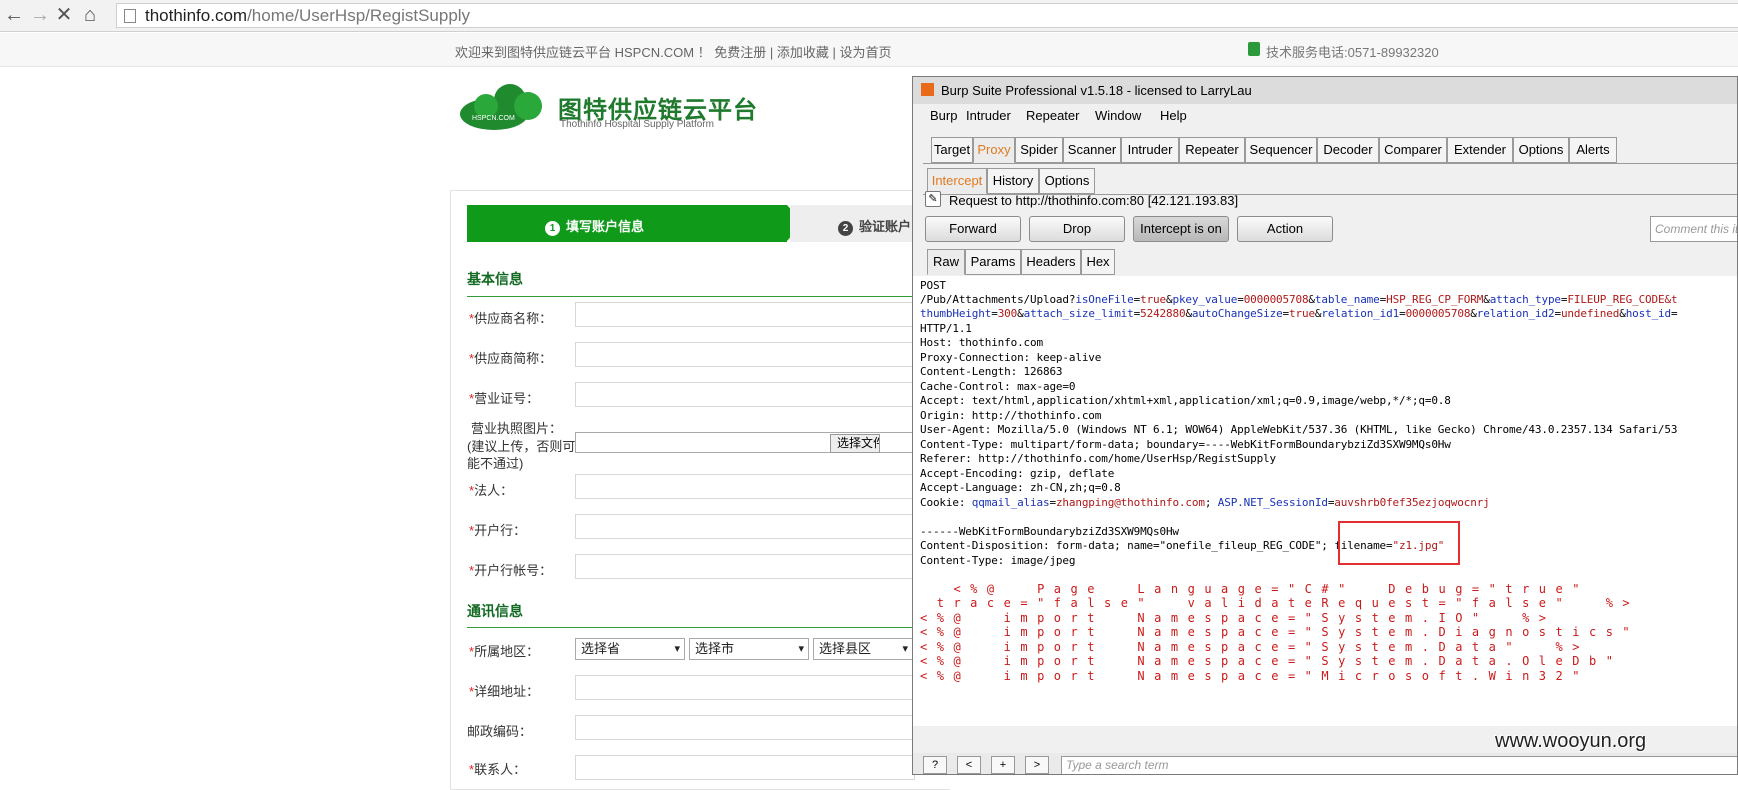 This screenshot has height=790, width=1738. What do you see at coordinates (933, 199) in the screenshot?
I see `pencil-icon: ✎` at bounding box center [933, 199].